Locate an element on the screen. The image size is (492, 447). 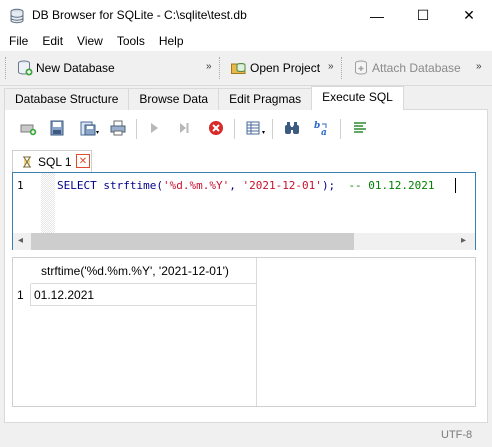
save-results-button: ▾ is located at coordinates (254, 128).